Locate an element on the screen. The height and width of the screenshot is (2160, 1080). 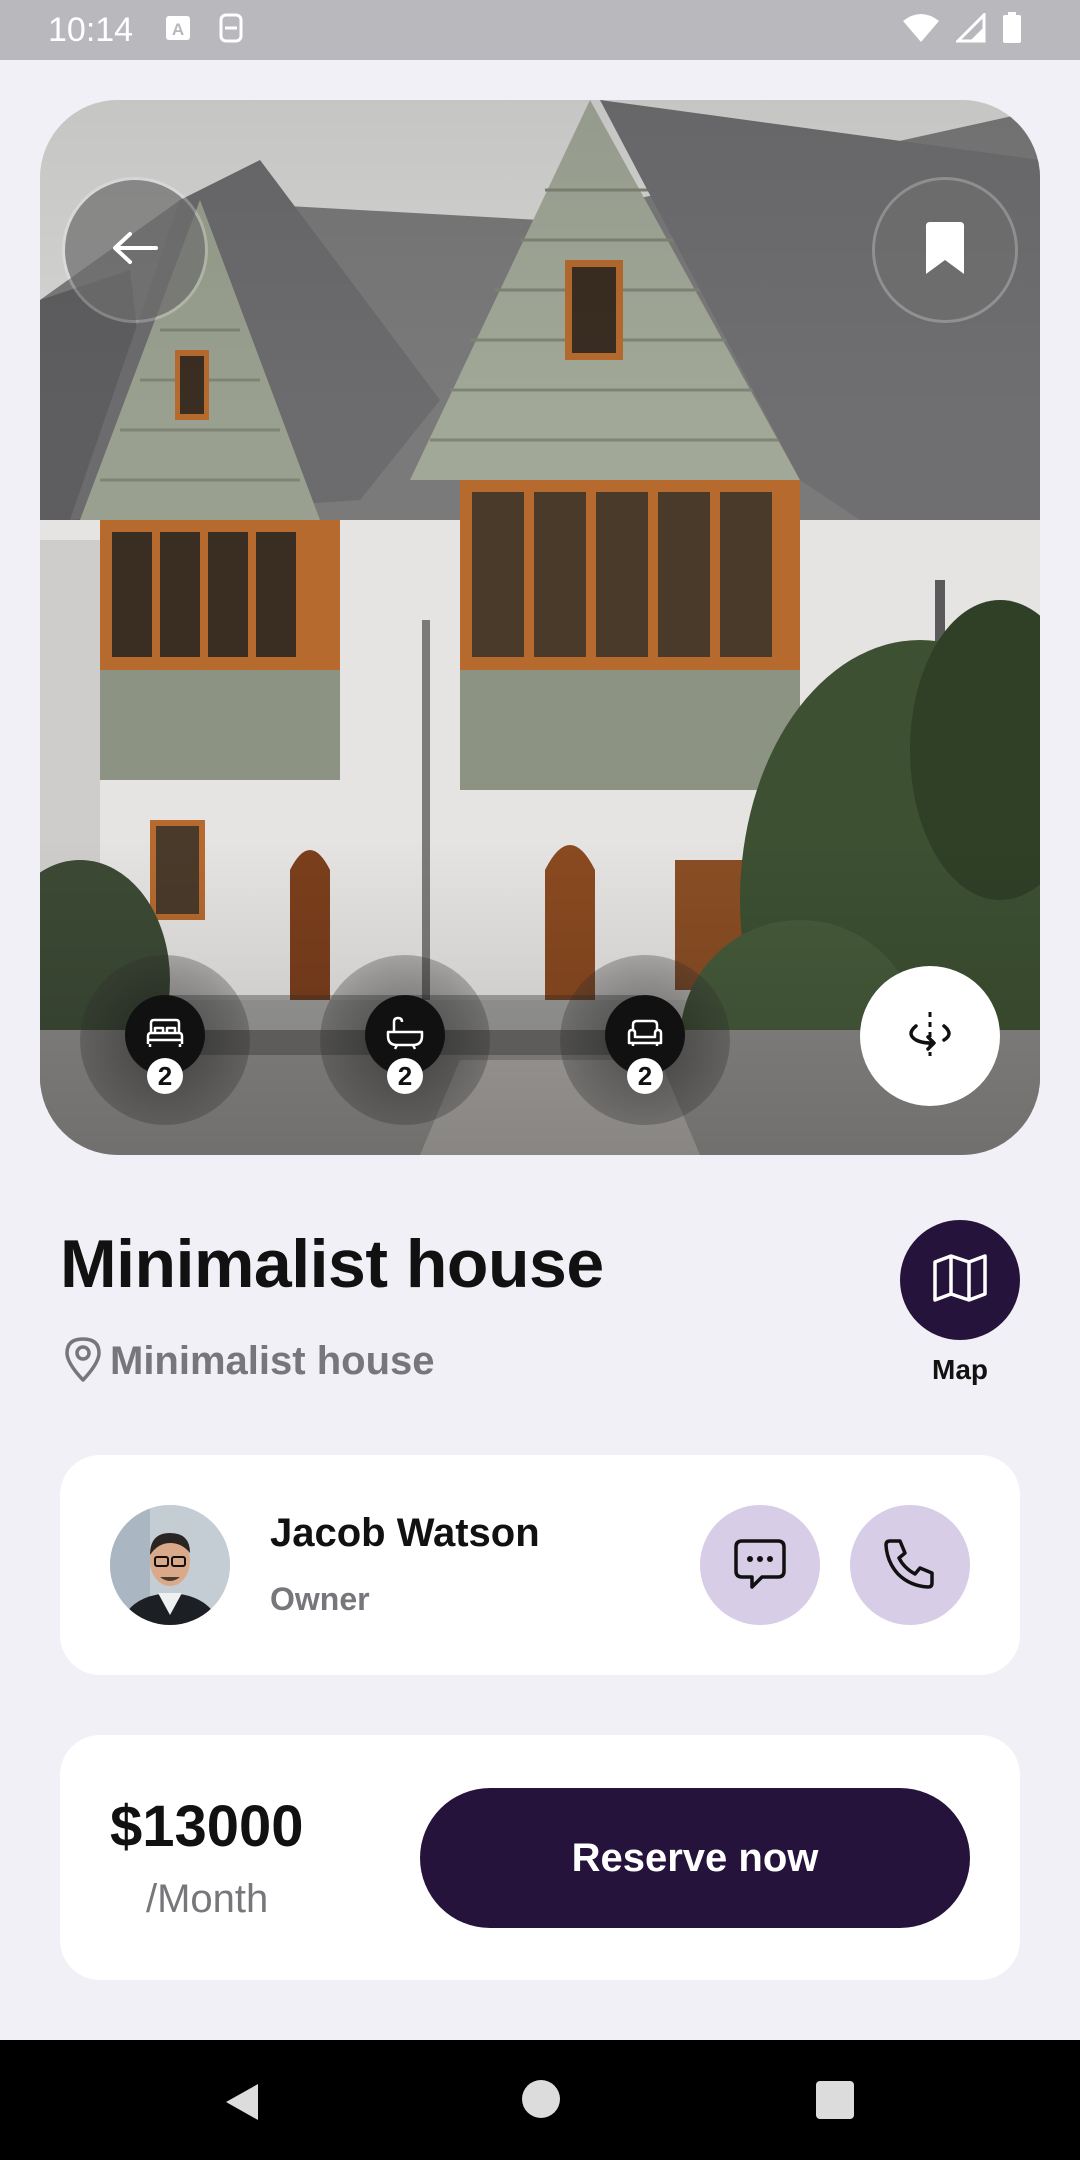
map-button is located at coordinates (960, 1280).